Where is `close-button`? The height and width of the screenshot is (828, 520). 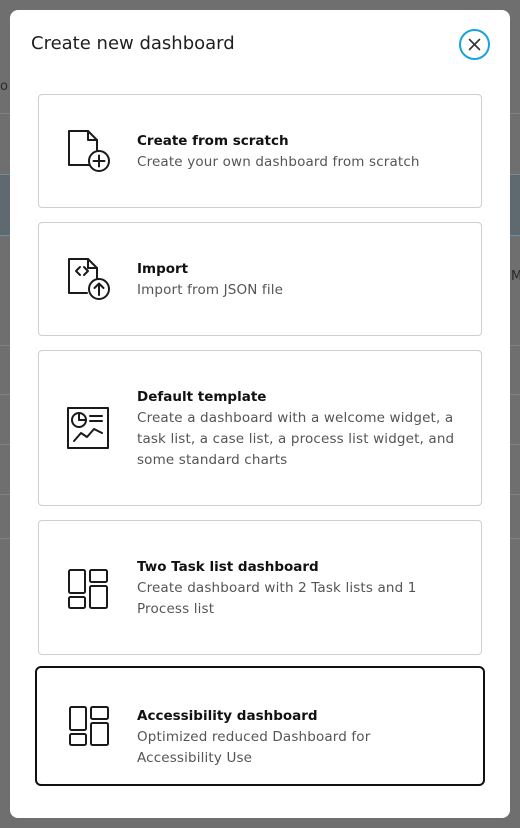
close-button is located at coordinates (474, 44).